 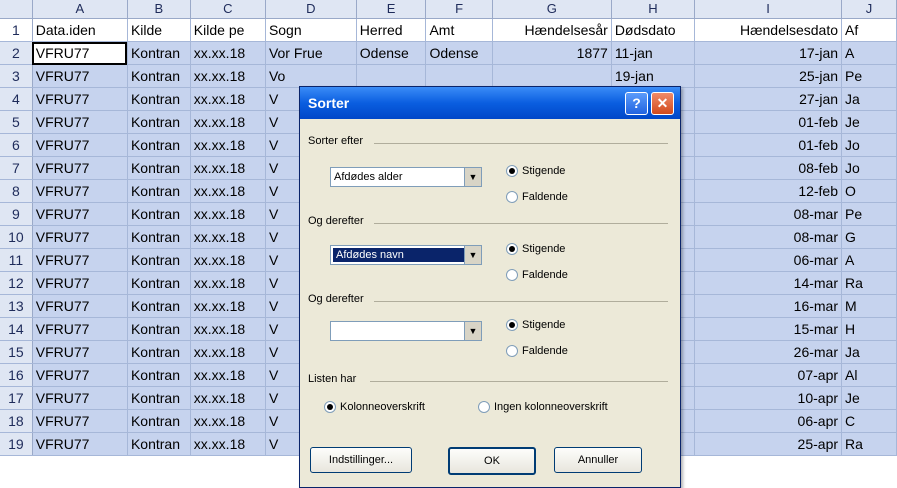 I want to click on cell: Herred, so click(x=391, y=30).